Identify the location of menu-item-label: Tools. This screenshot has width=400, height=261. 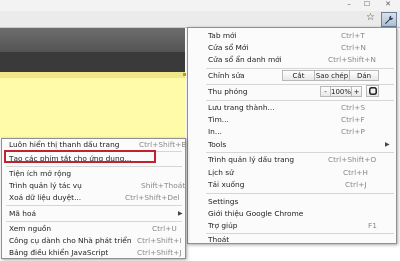
(217, 144).